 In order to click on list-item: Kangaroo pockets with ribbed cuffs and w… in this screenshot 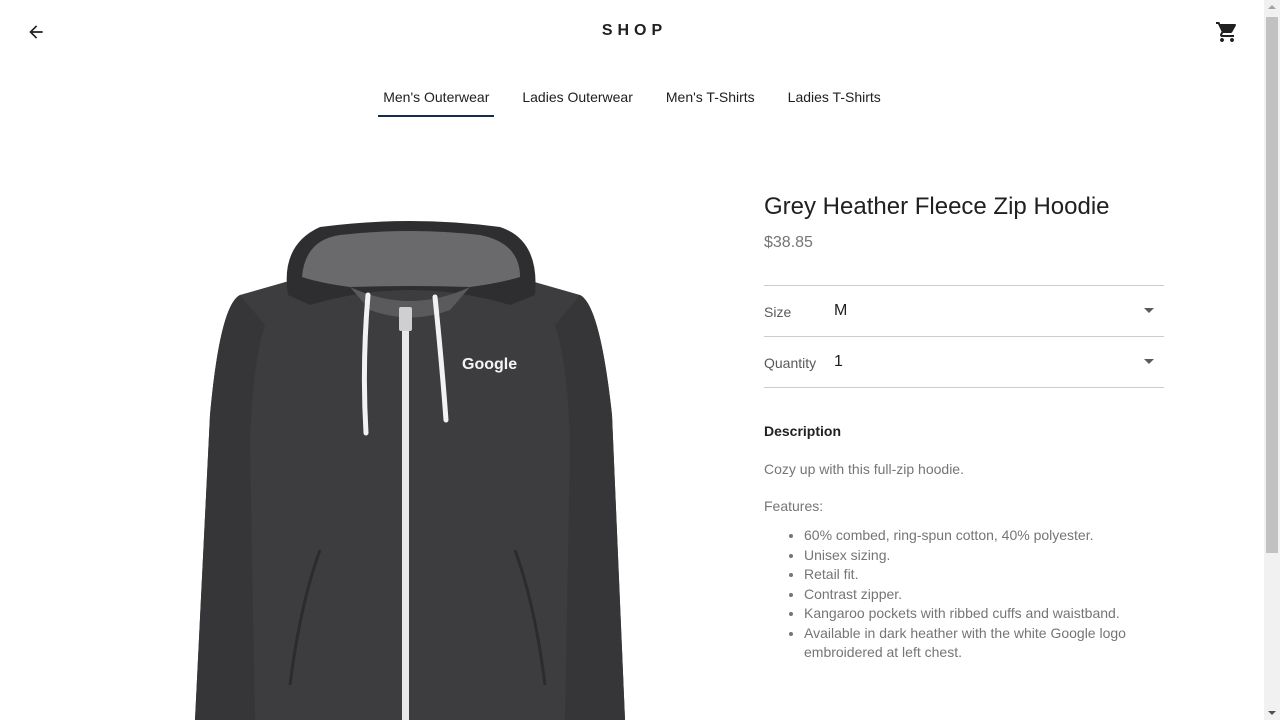, I will do `click(984, 614)`.